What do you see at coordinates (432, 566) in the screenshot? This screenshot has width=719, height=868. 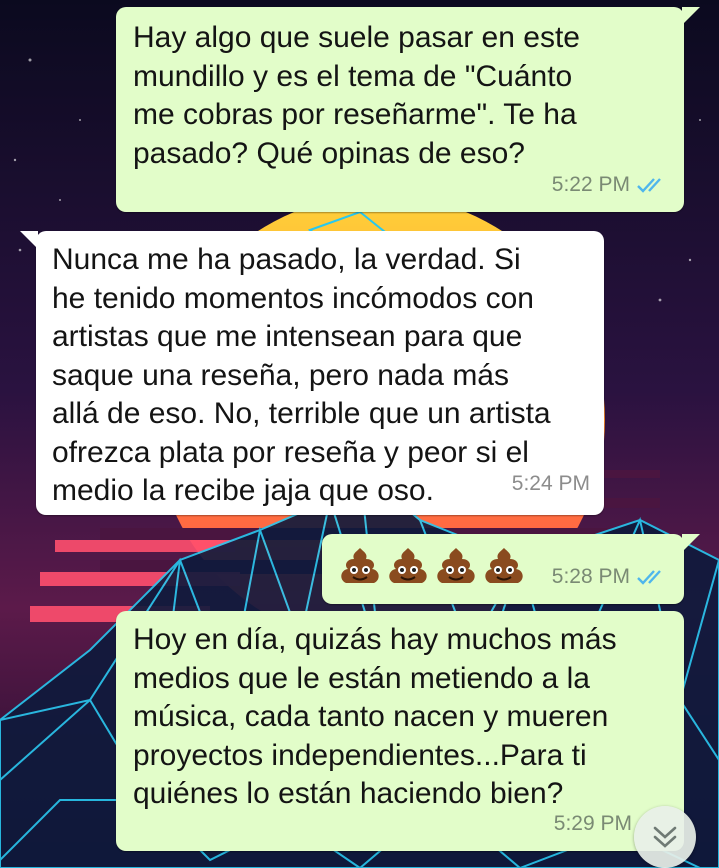 I see `emoji-row` at bounding box center [432, 566].